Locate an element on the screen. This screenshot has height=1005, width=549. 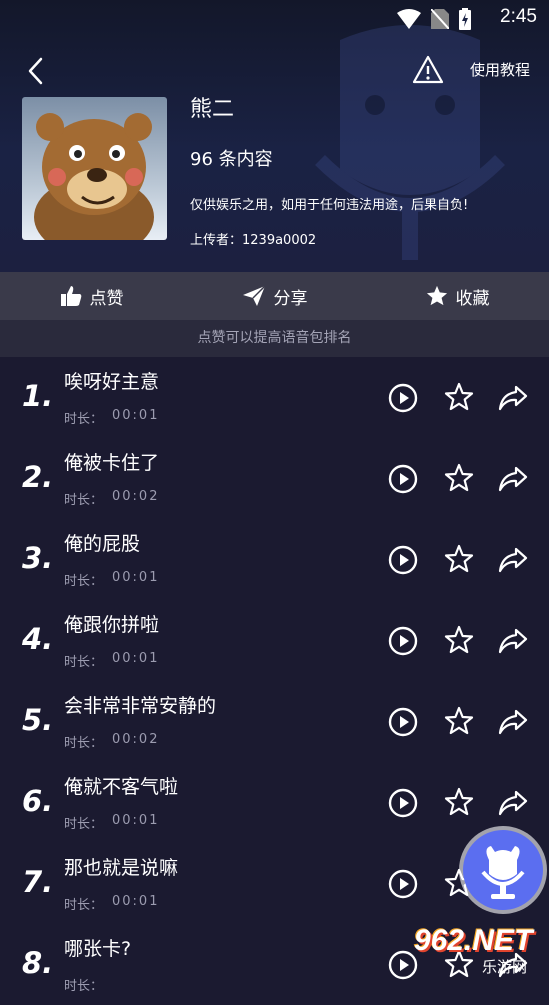
bear-avatar is located at coordinates (94, 176).